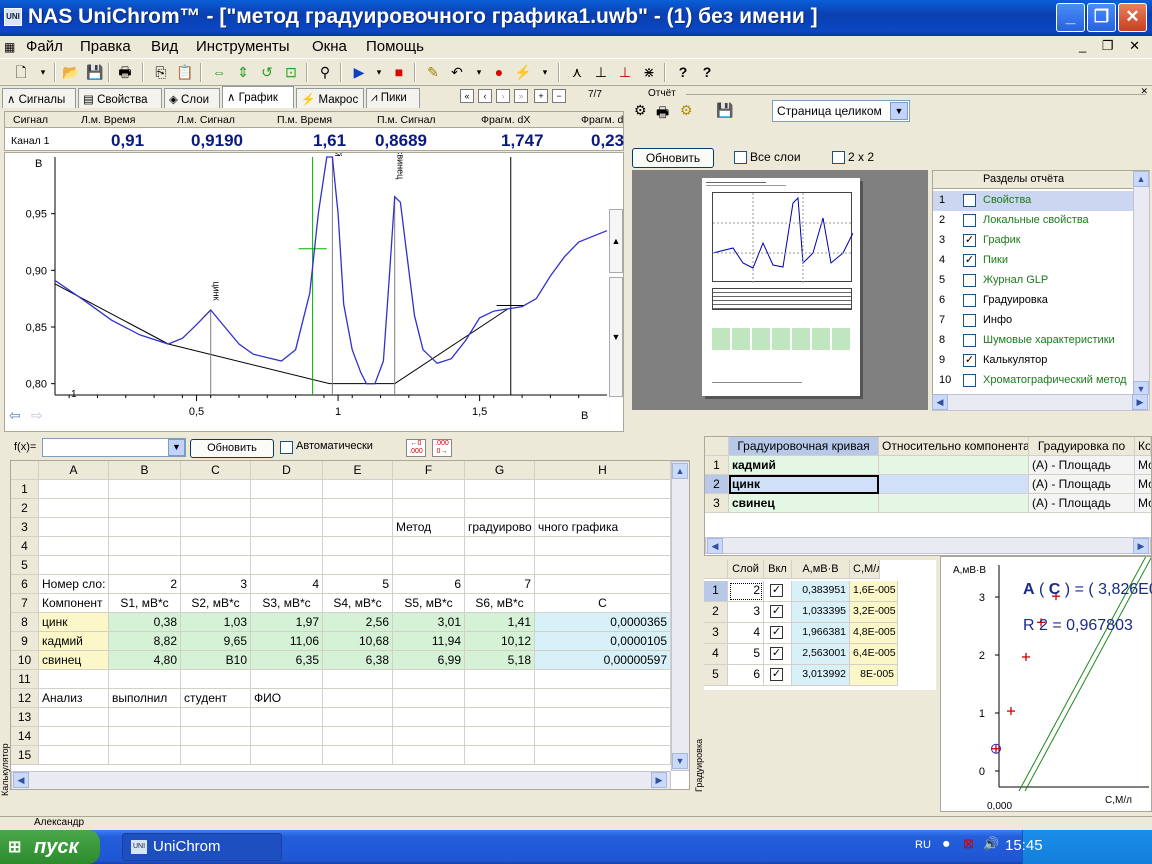 This screenshot has width=1152, height=864. What do you see at coordinates (125, 72) in the screenshot?
I see `print-icon: 🖶` at bounding box center [125, 72].